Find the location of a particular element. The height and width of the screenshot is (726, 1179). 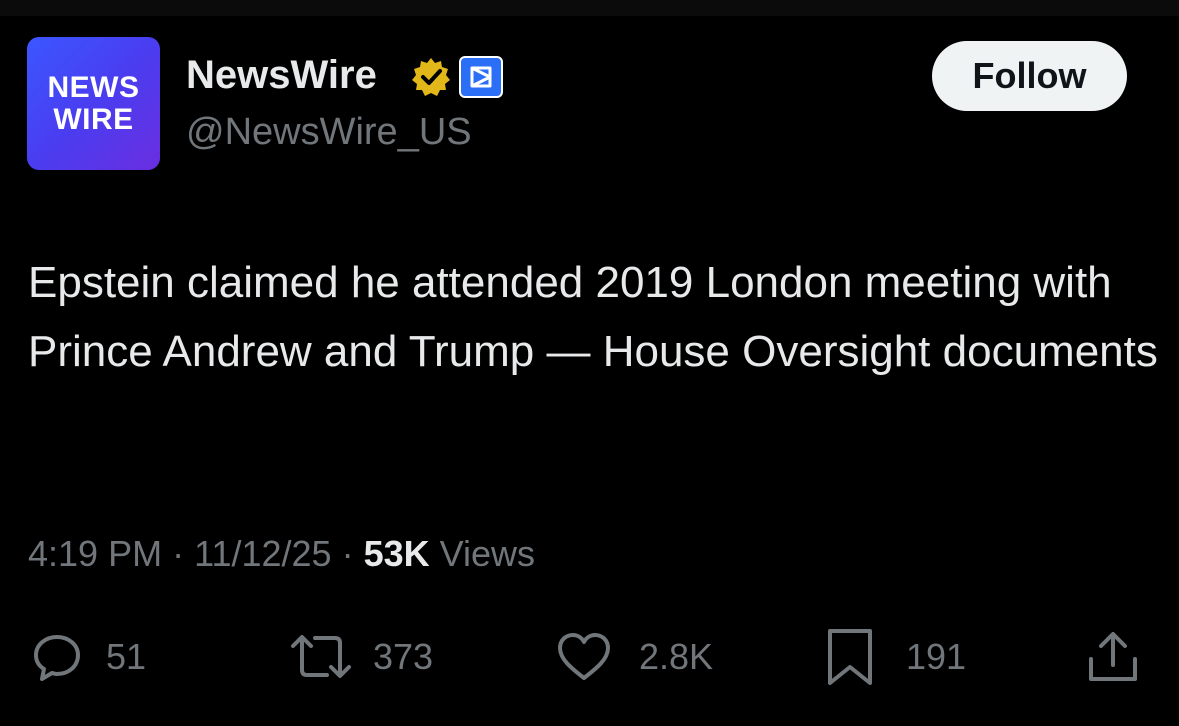

repost-count: 373 is located at coordinates (403, 656).